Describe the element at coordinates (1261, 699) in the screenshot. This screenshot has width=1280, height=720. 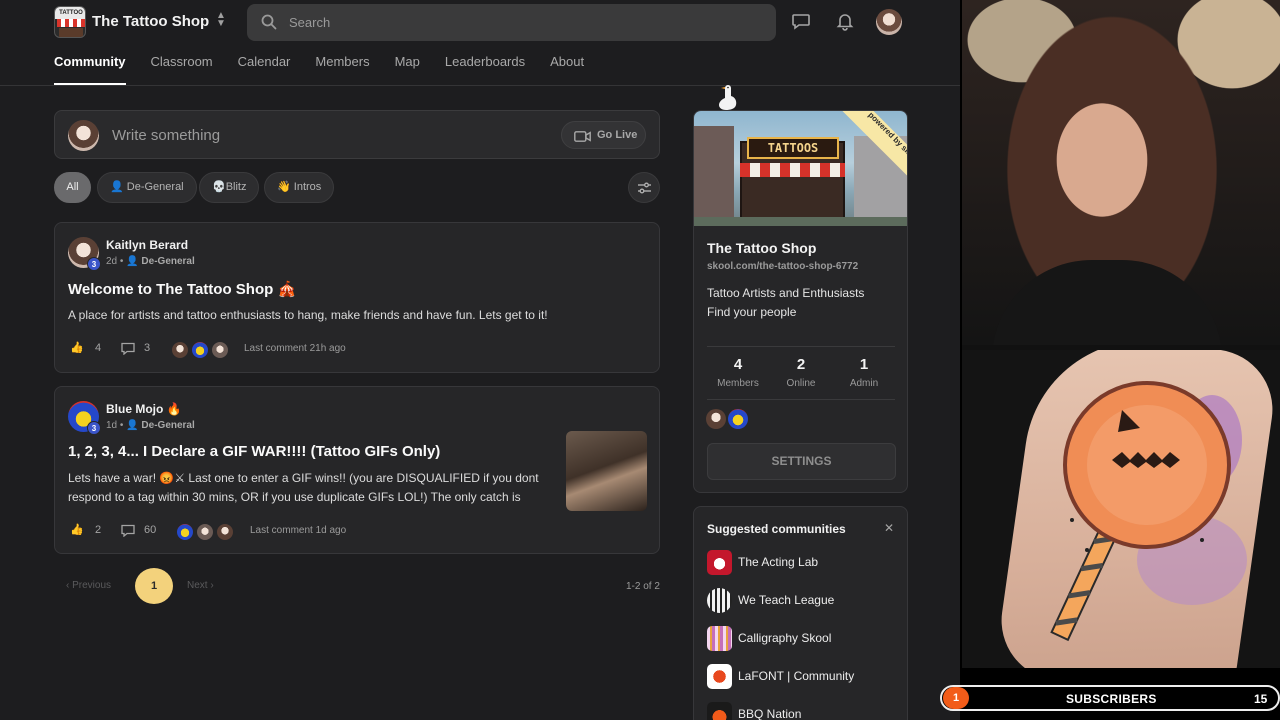
I see `subscriber-goal: 15` at that location.